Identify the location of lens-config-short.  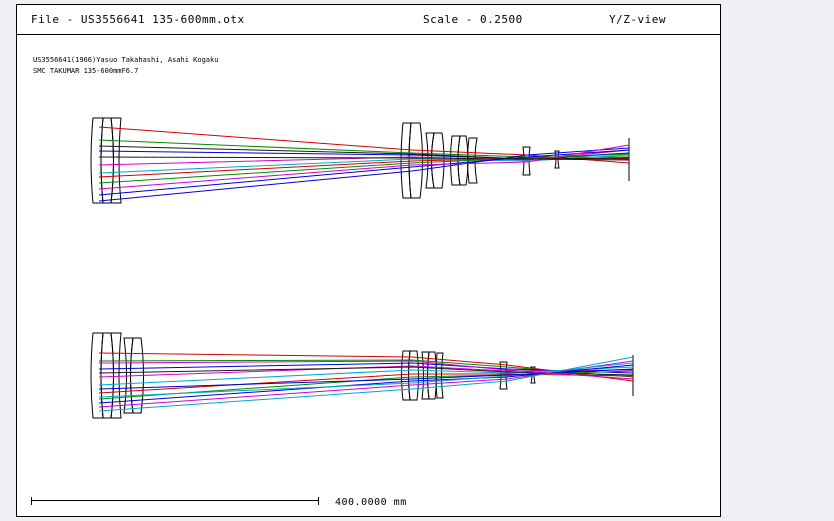
(360, 160).